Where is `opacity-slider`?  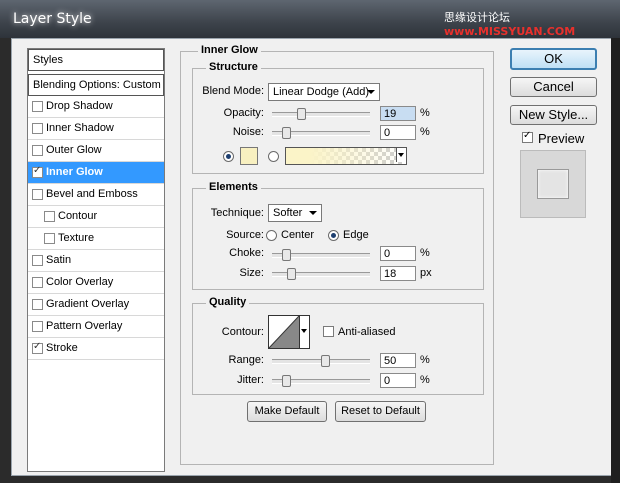
opacity-slider is located at coordinates (321, 114).